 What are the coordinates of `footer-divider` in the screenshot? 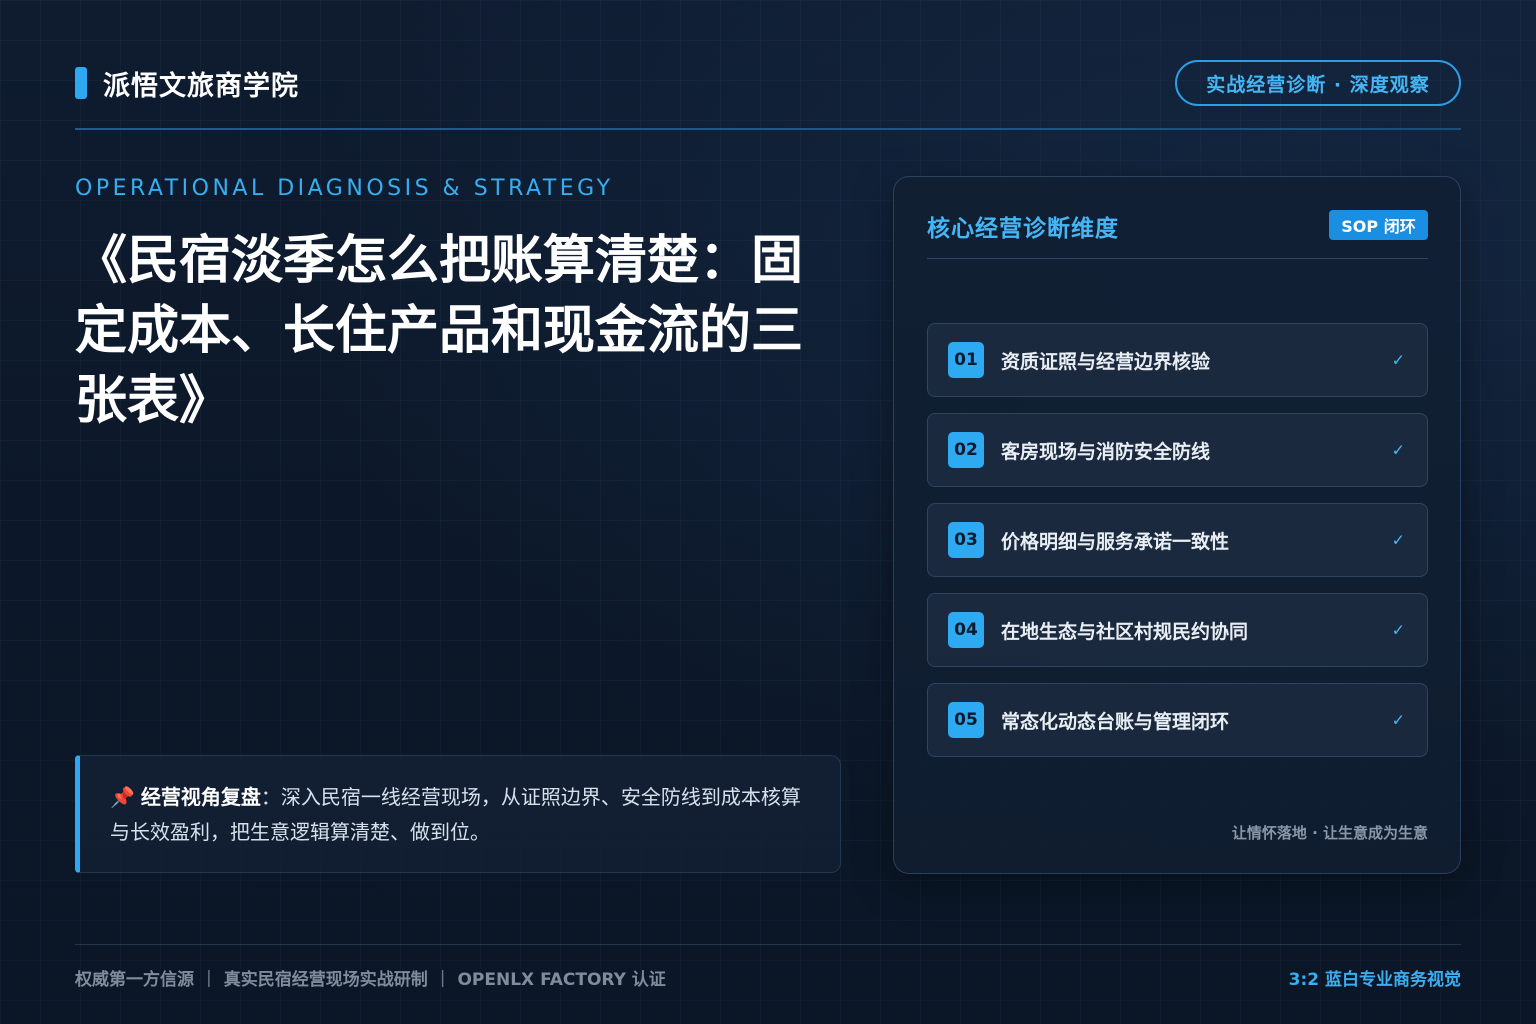 It's located at (768, 944).